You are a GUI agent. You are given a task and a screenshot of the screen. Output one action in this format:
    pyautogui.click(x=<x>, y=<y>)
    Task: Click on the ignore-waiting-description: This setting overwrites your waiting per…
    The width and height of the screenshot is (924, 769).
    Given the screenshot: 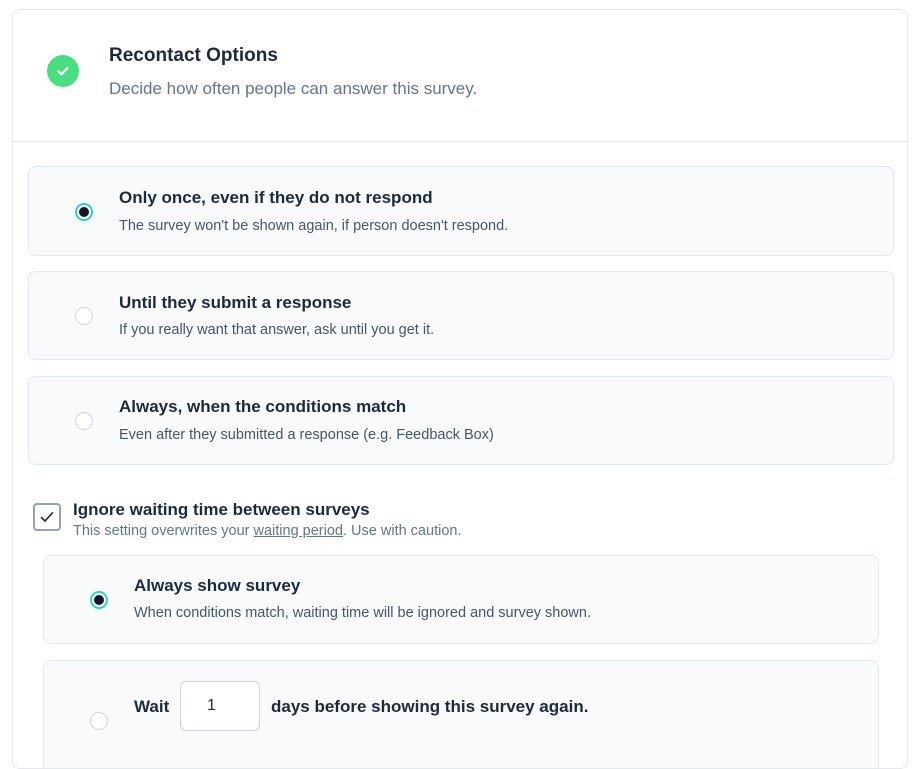 What is the action you would take?
    pyautogui.click(x=267, y=531)
    